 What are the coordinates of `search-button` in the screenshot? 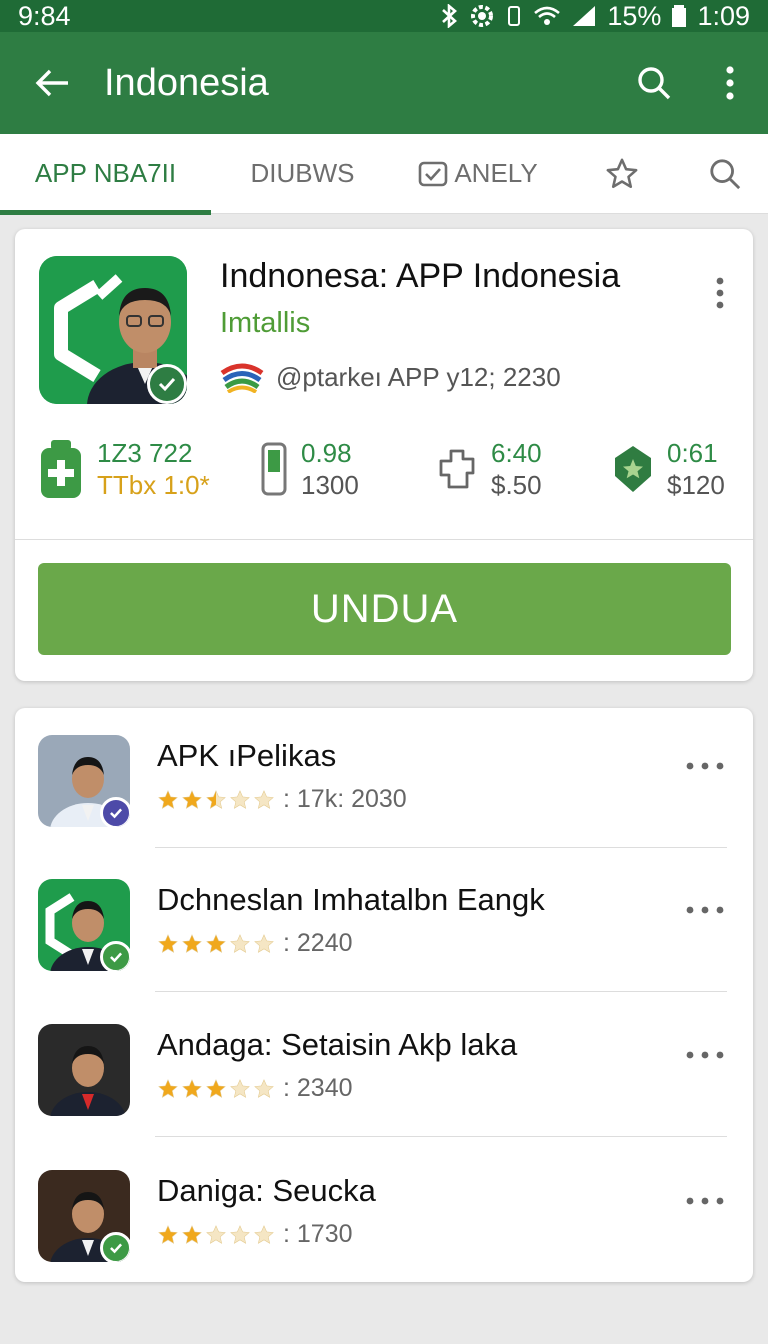 It's located at (654, 83).